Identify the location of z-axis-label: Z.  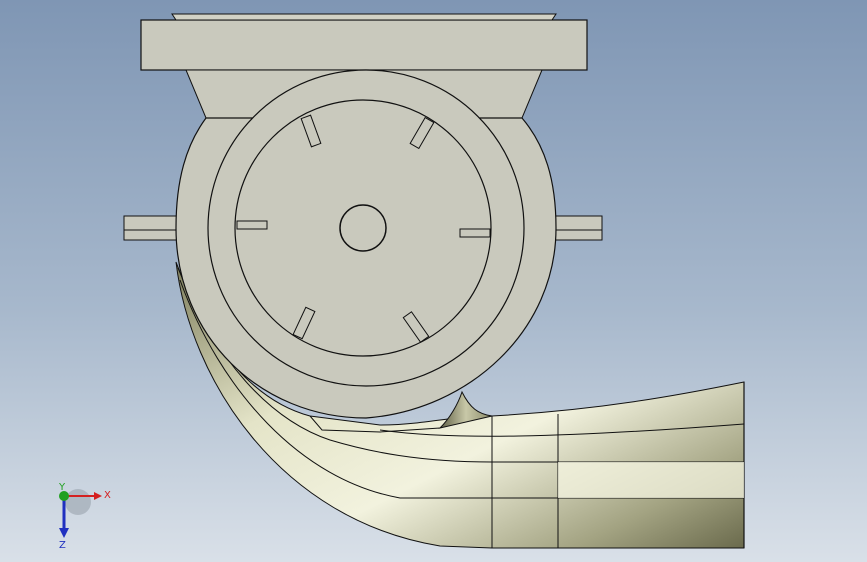
(62, 545).